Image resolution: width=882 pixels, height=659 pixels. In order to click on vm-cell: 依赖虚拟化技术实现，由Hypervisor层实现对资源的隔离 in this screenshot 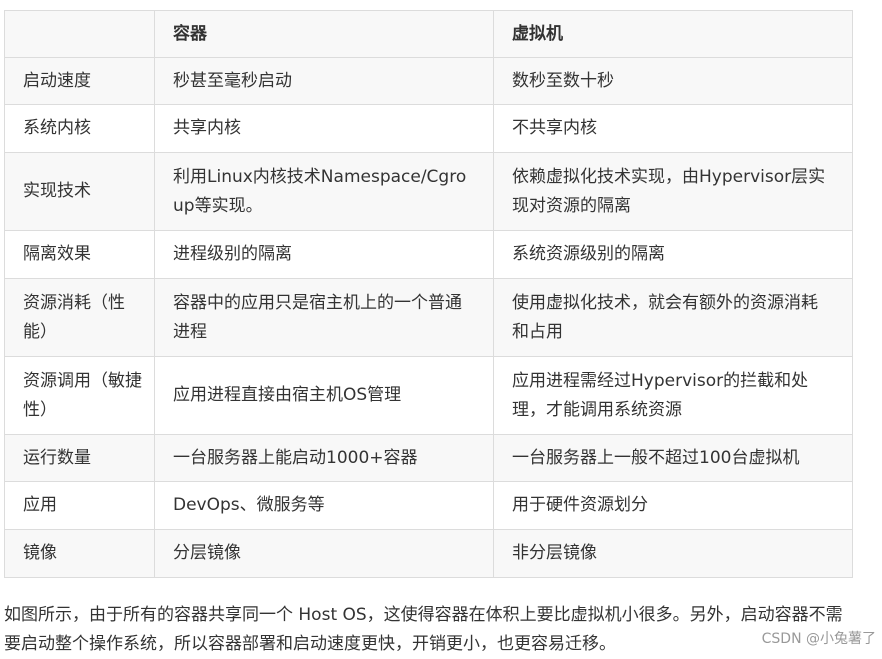, I will do `click(673, 191)`.